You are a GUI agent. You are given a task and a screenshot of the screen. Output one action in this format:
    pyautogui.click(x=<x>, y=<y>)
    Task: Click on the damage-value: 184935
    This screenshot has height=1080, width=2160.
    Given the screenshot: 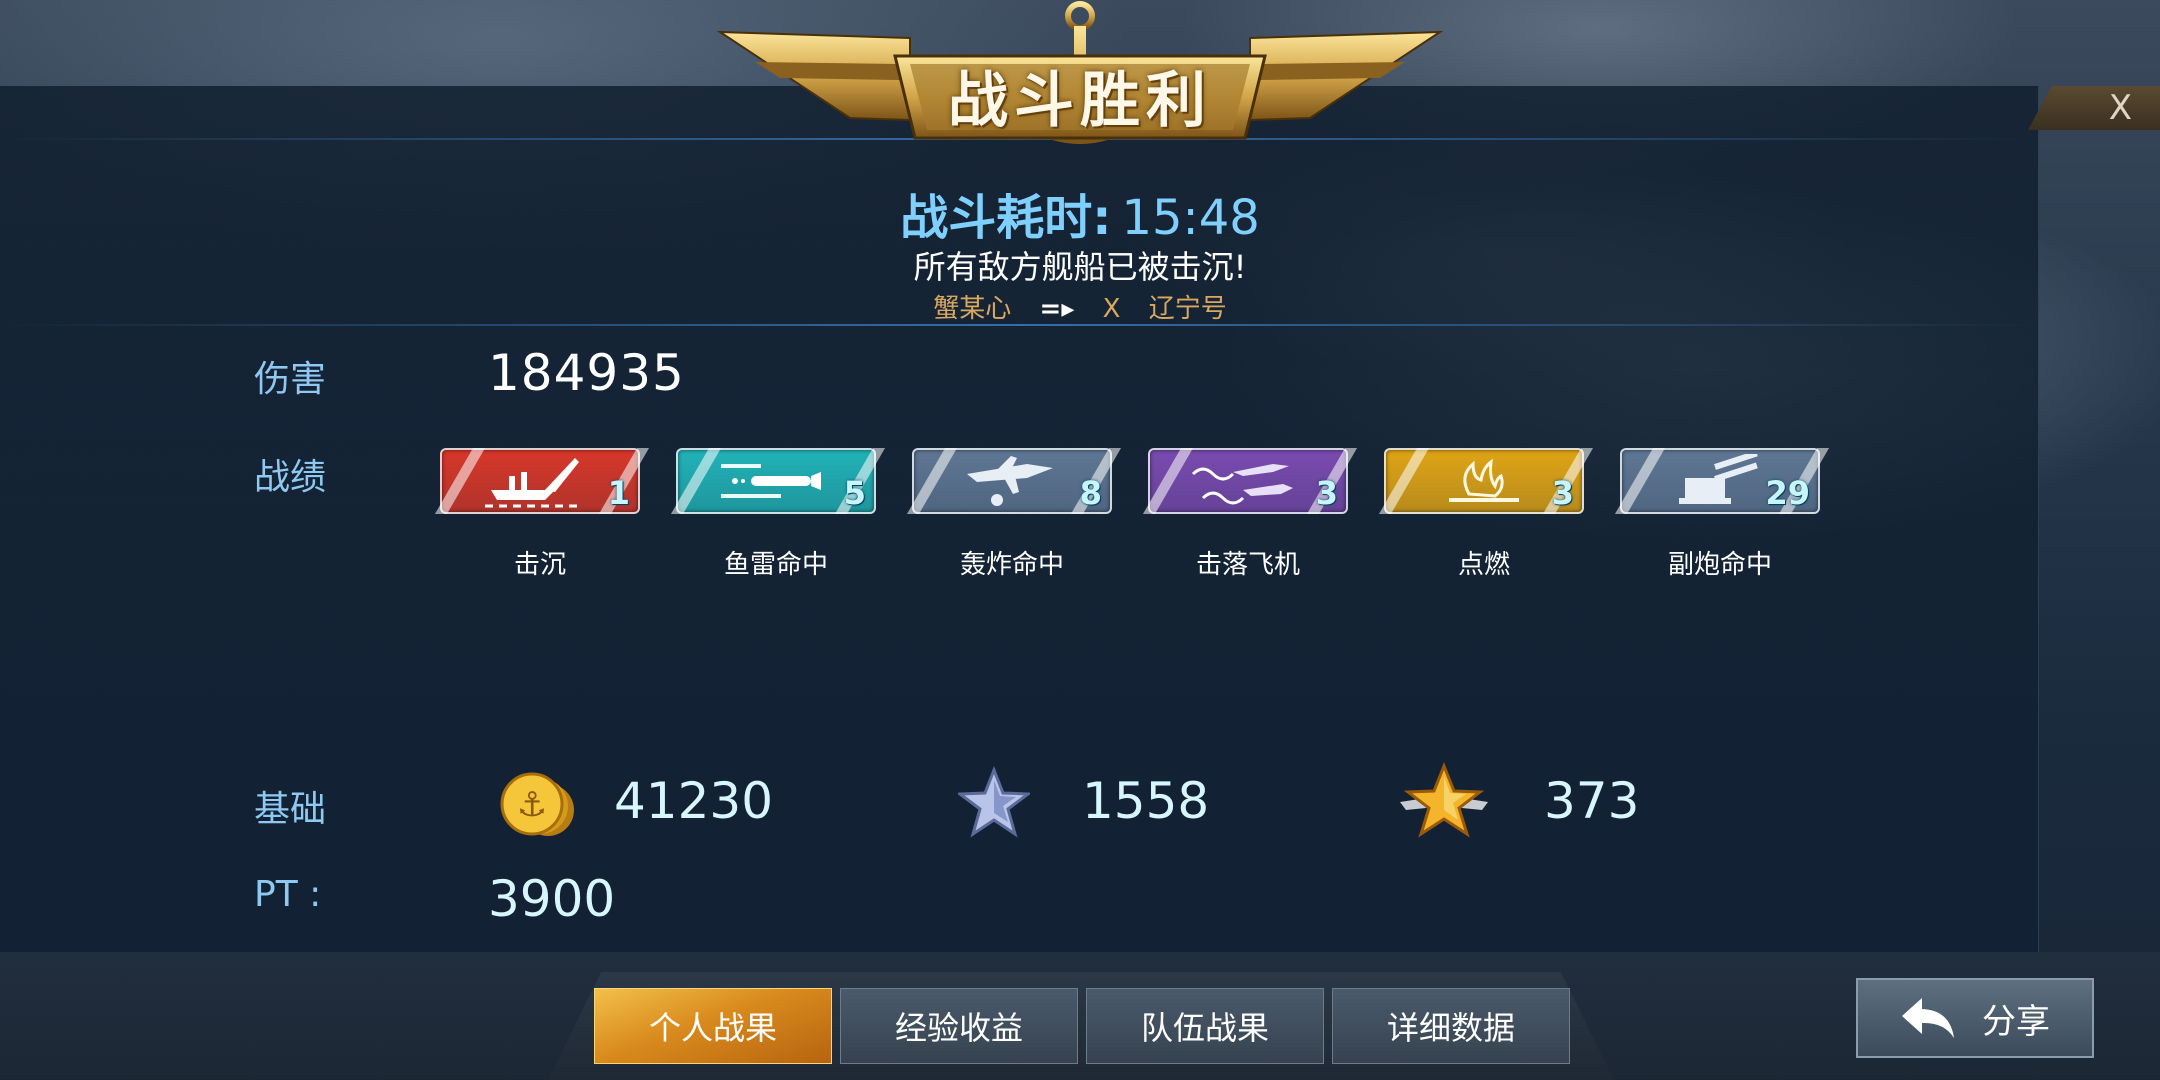 What is the action you would take?
    pyautogui.click(x=586, y=373)
    